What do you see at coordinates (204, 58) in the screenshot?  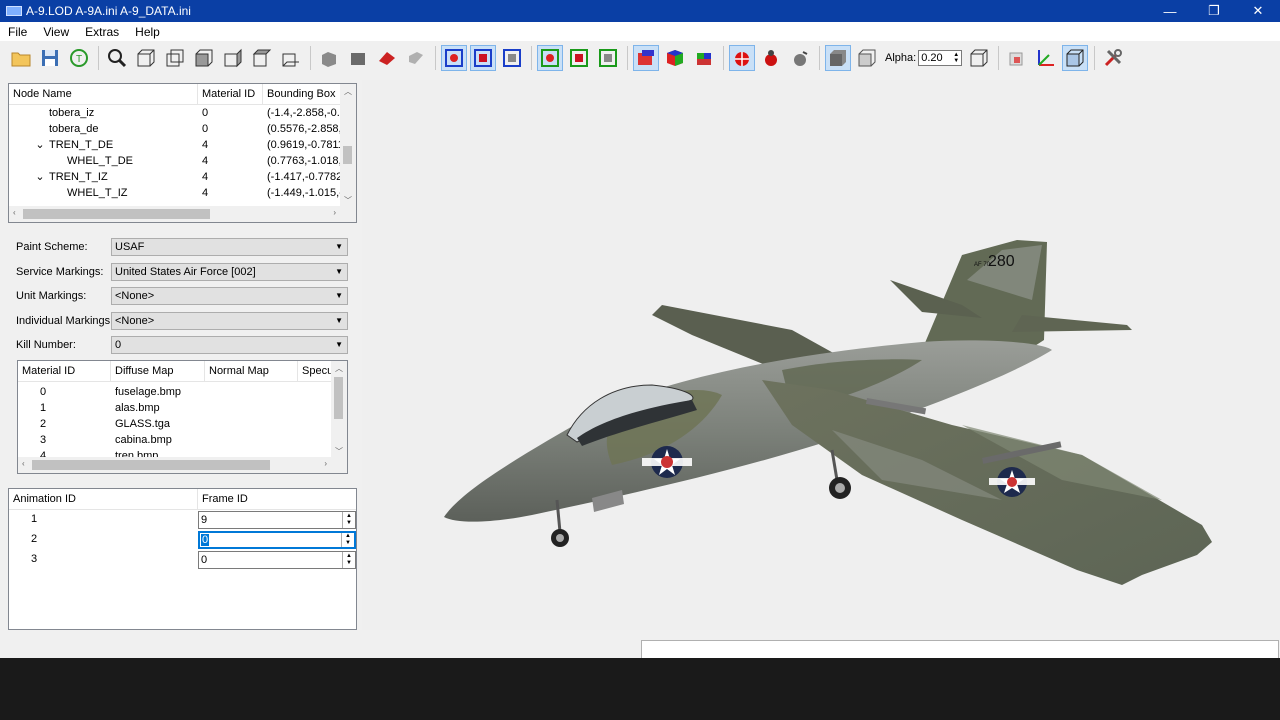 I see `view-left-button` at bounding box center [204, 58].